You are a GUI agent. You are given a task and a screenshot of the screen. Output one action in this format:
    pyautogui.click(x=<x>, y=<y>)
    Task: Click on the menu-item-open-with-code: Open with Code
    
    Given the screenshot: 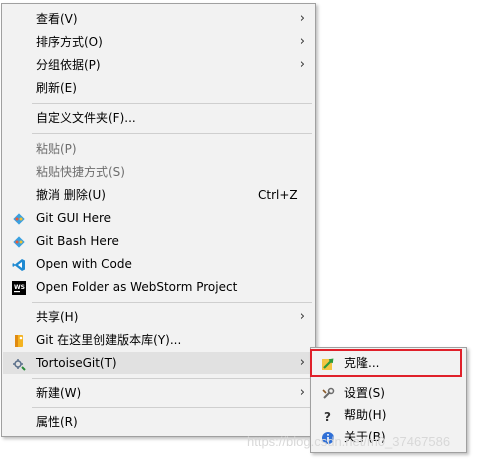 What is the action you would take?
    pyautogui.click(x=158, y=264)
    